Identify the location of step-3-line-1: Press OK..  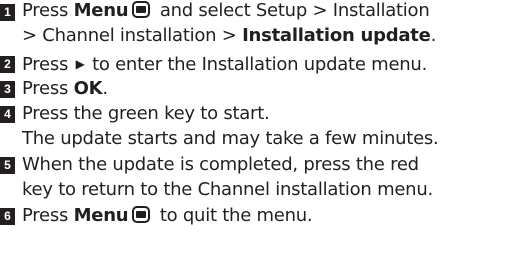
(65, 89).